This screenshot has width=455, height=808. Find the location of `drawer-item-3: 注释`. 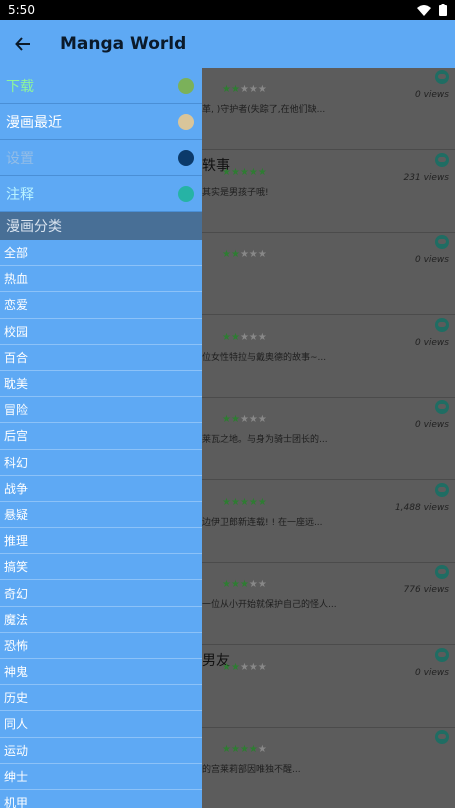

drawer-item-3: 注释 is located at coordinates (101, 194).